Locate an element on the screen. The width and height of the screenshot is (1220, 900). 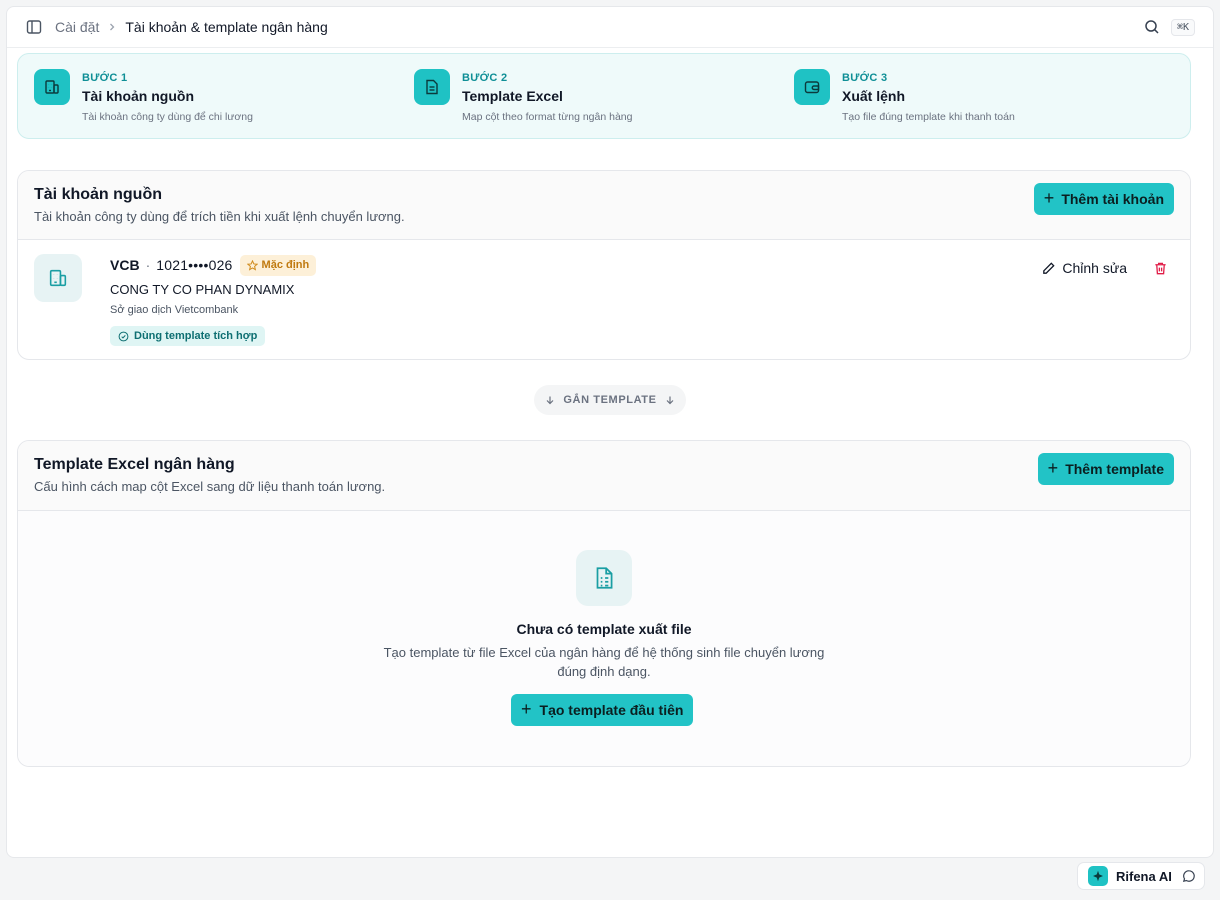
wallet-icon is located at coordinates (812, 87).